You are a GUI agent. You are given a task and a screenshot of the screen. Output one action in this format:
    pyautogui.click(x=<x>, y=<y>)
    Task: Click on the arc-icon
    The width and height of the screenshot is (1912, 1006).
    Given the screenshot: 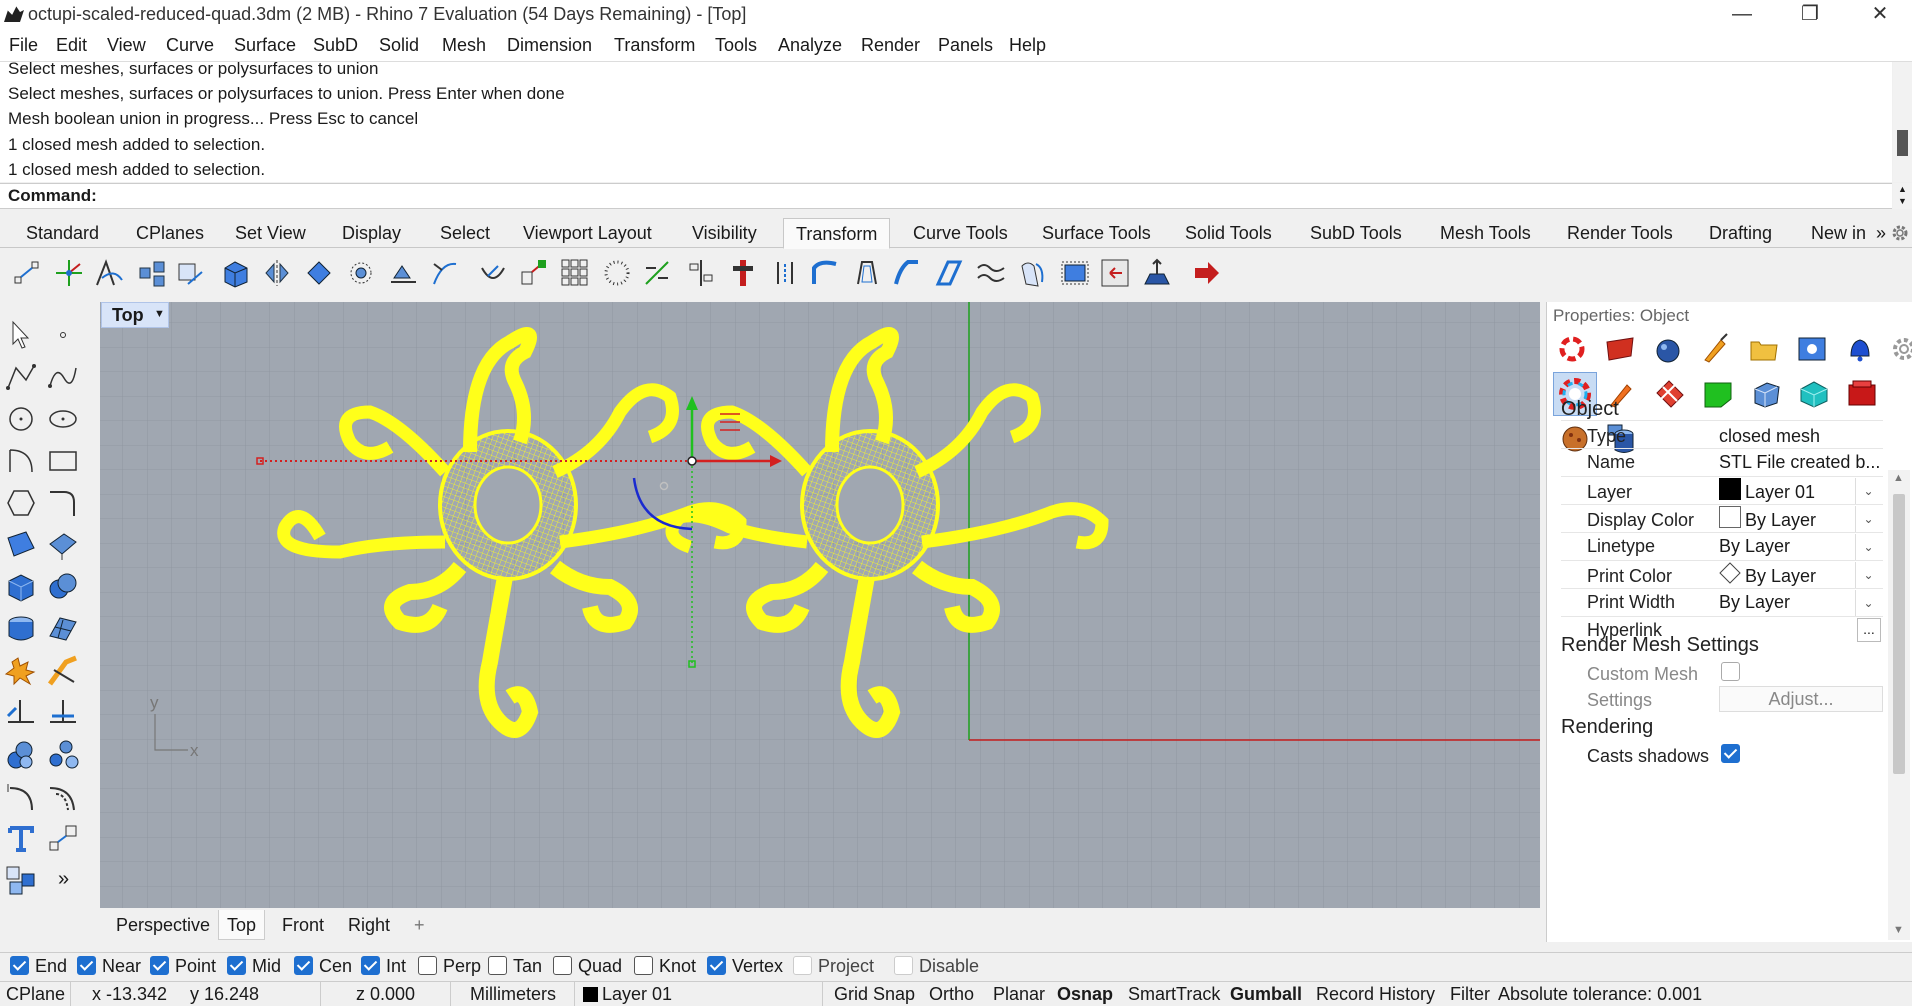 What is the action you would take?
    pyautogui.click(x=21, y=461)
    